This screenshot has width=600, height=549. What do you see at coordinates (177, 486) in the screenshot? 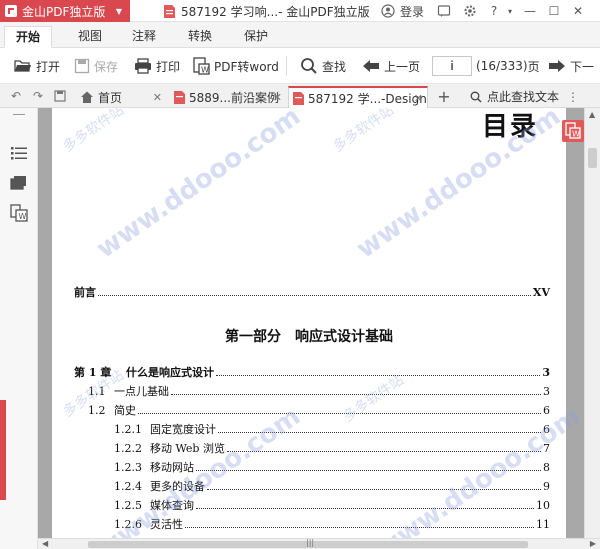
I see `toc-entry-text: 更多的设备` at bounding box center [177, 486].